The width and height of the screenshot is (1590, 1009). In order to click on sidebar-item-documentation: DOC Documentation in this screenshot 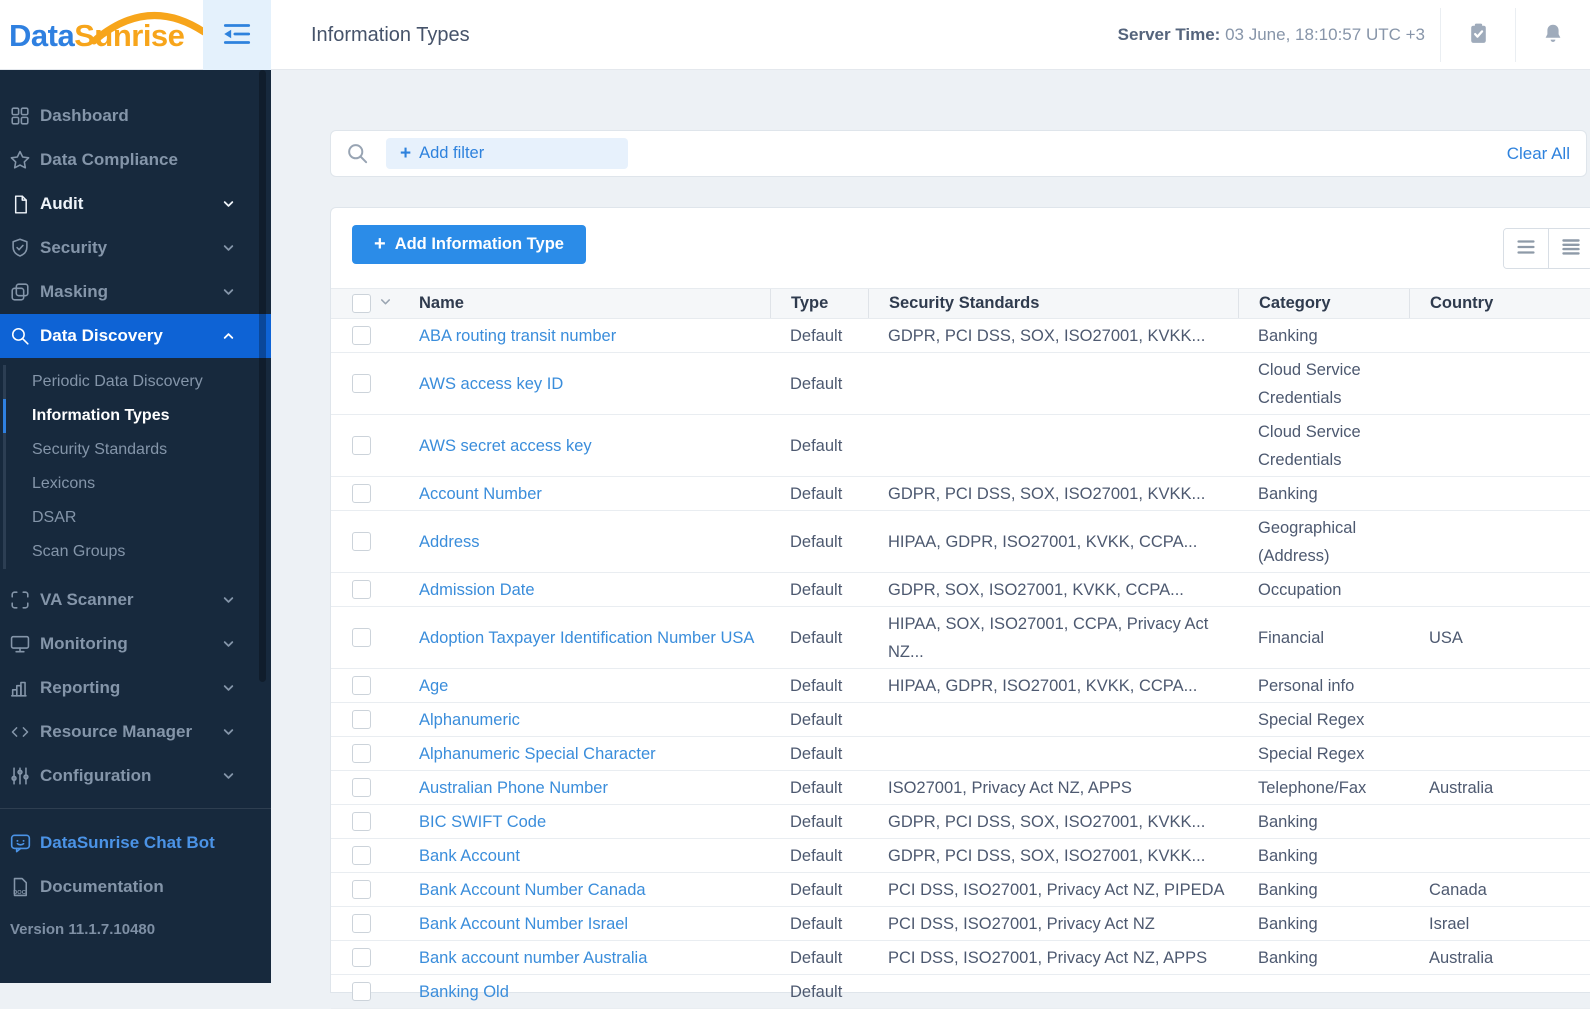, I will do `click(135, 887)`.